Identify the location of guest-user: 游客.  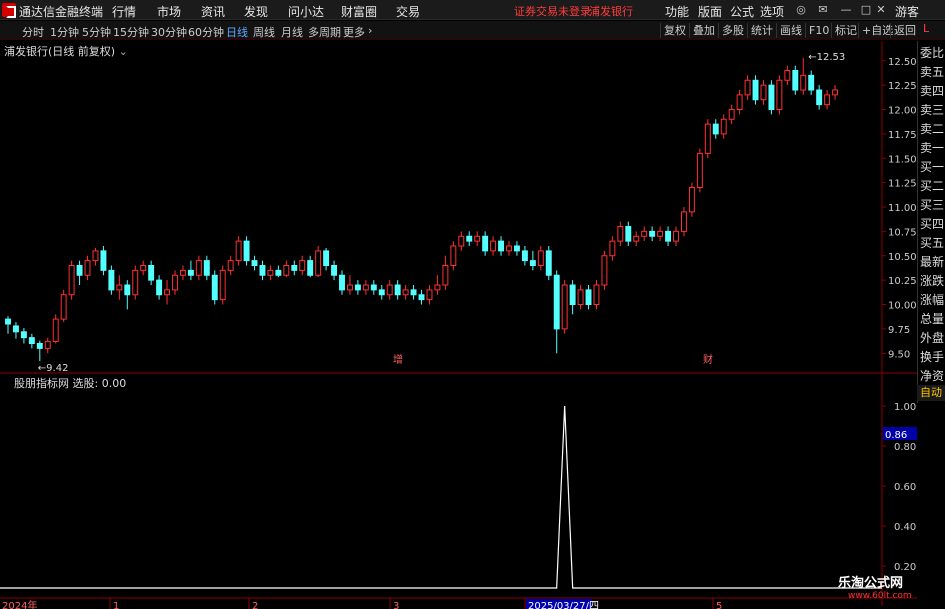
(907, 11).